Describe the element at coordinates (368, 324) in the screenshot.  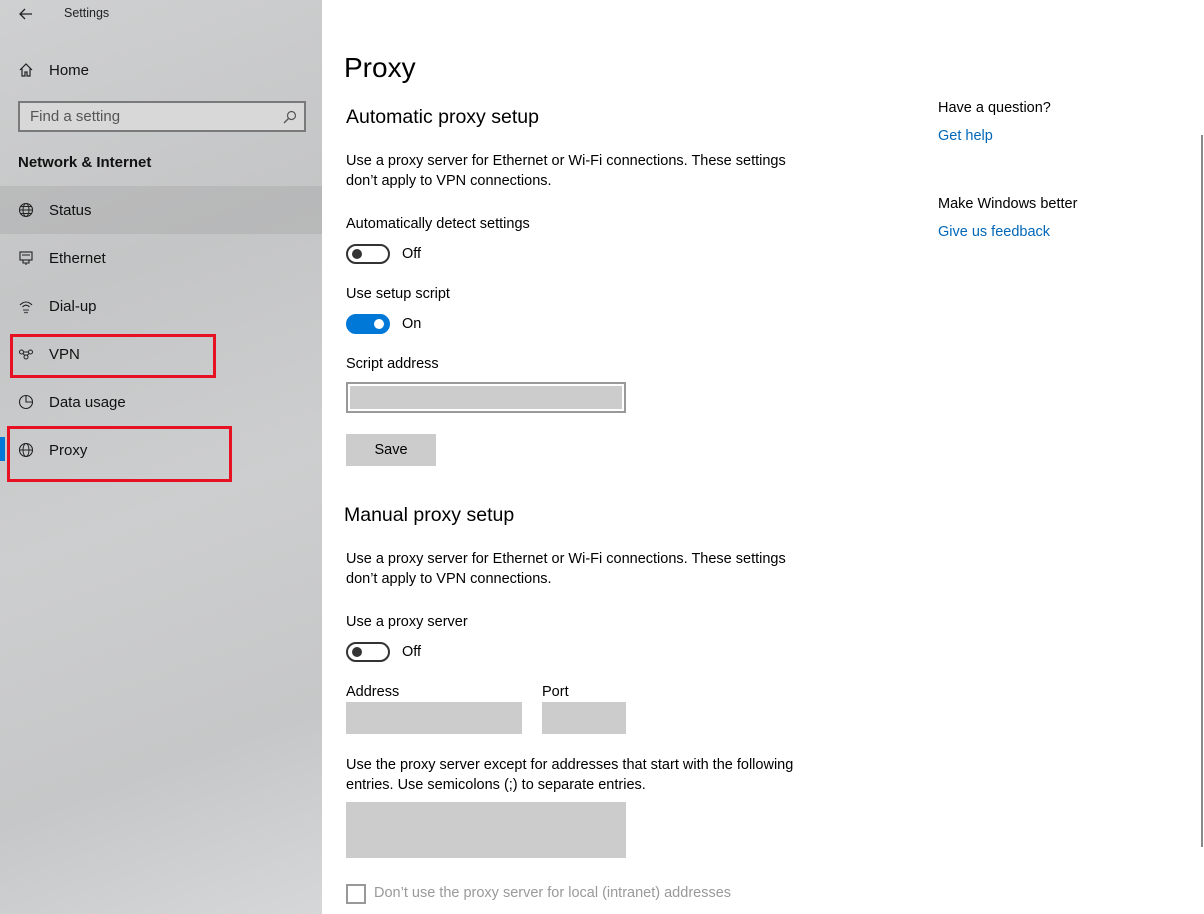
I see `setup-script-toggle` at that location.